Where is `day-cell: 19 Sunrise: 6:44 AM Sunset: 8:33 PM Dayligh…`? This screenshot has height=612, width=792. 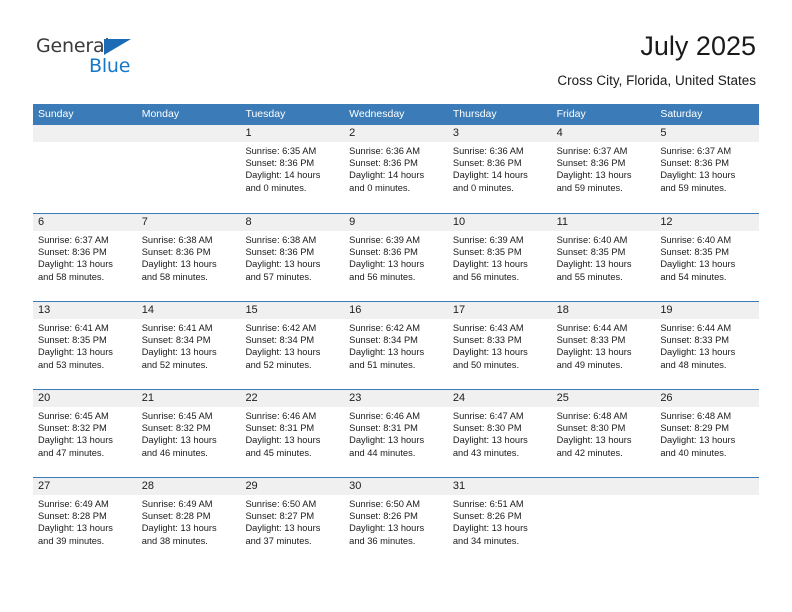
day-cell: 19 Sunrise: 6:44 AM Sunset: 8:33 PM Dayligh… is located at coordinates (707, 345).